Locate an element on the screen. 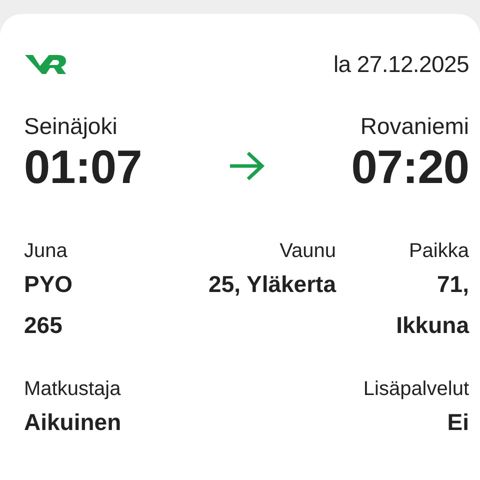  detail-value: 25, Yläkerta is located at coordinates (272, 284).